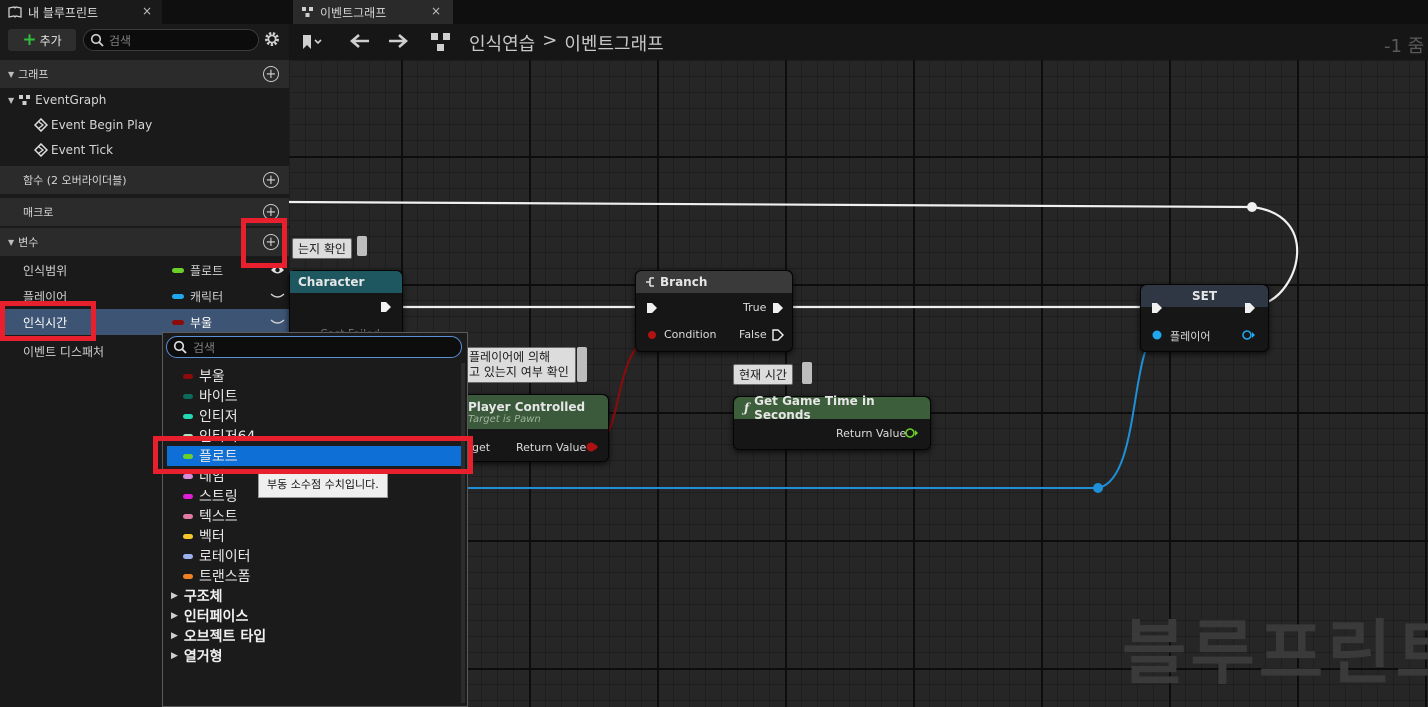 Image resolution: width=1428 pixels, height=707 pixels. I want to click on type-option: 로테이터, so click(217, 556).